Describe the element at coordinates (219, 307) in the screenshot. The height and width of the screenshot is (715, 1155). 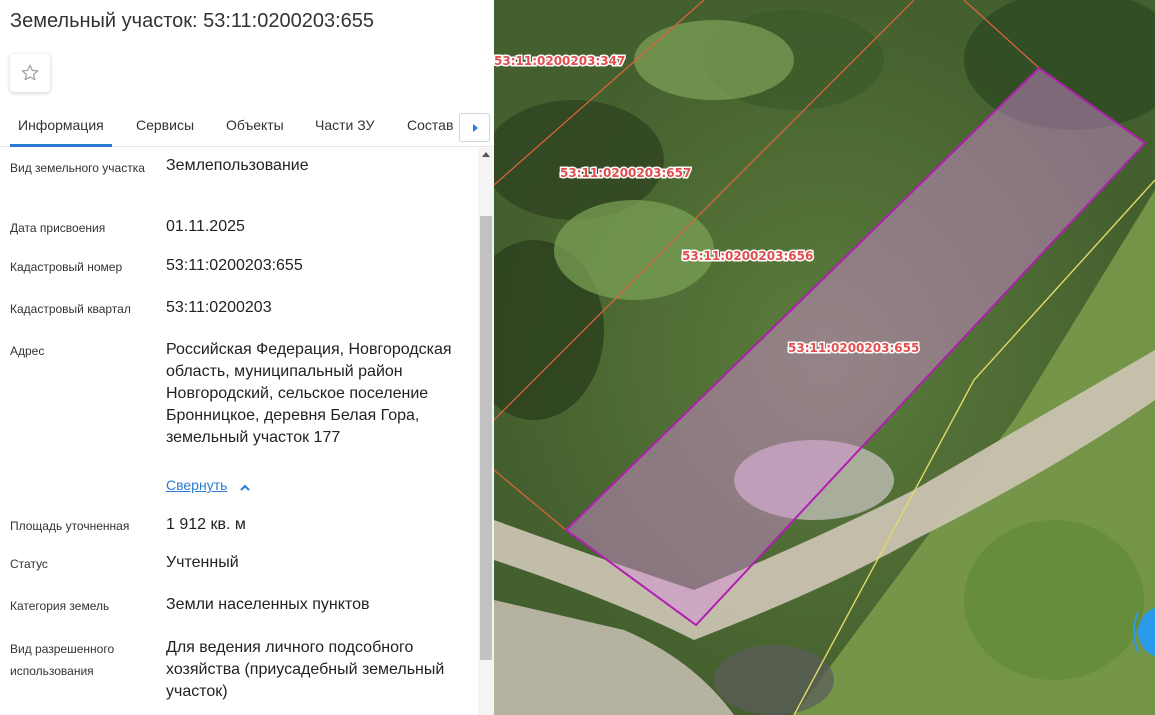
I see `cadastral-quarter-value: 53:11:0200203` at that location.